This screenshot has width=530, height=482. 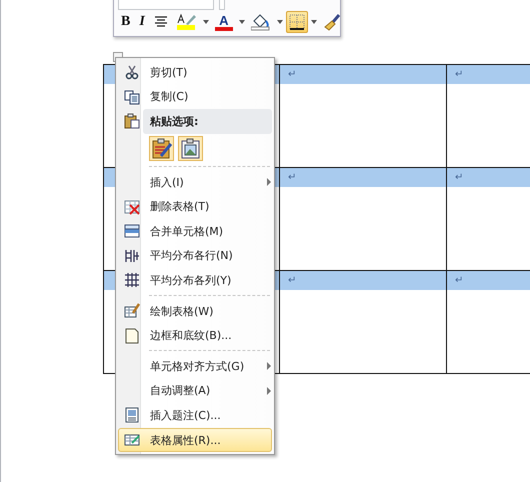 I want to click on menu-item: 合并单元格(M), so click(x=195, y=231).